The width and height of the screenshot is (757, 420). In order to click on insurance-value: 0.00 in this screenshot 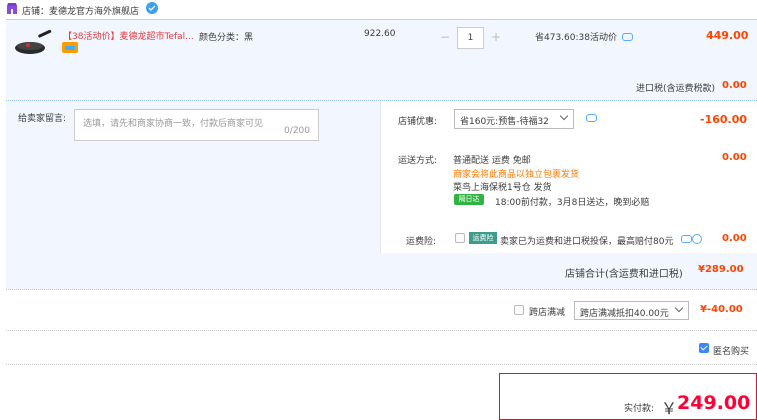, I will do `click(734, 238)`.